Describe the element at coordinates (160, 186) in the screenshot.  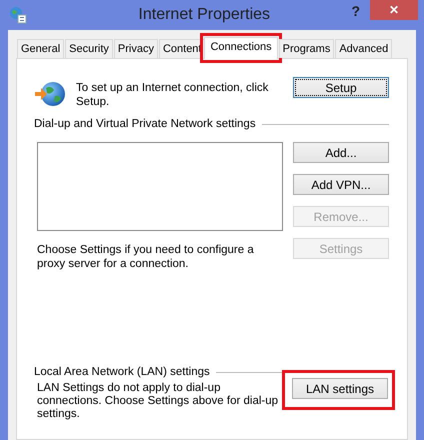
I see `connections-list` at that location.